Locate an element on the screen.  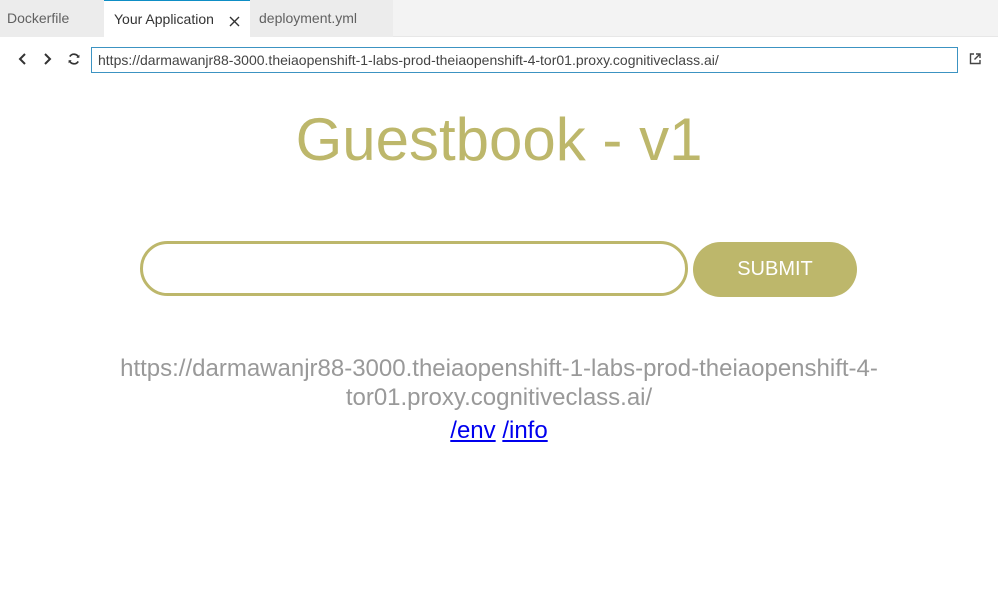
chevron-right-icon is located at coordinates (47, 59).